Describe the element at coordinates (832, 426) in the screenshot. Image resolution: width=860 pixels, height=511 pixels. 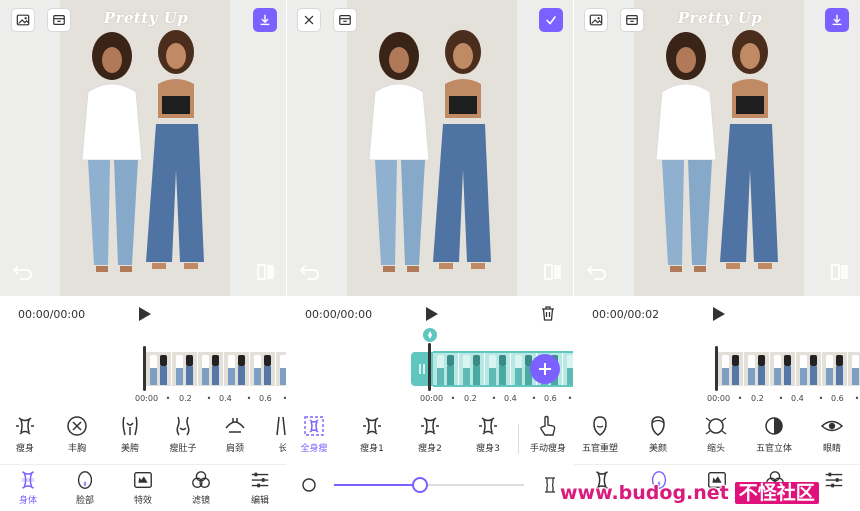
I see `eye-icon` at that location.